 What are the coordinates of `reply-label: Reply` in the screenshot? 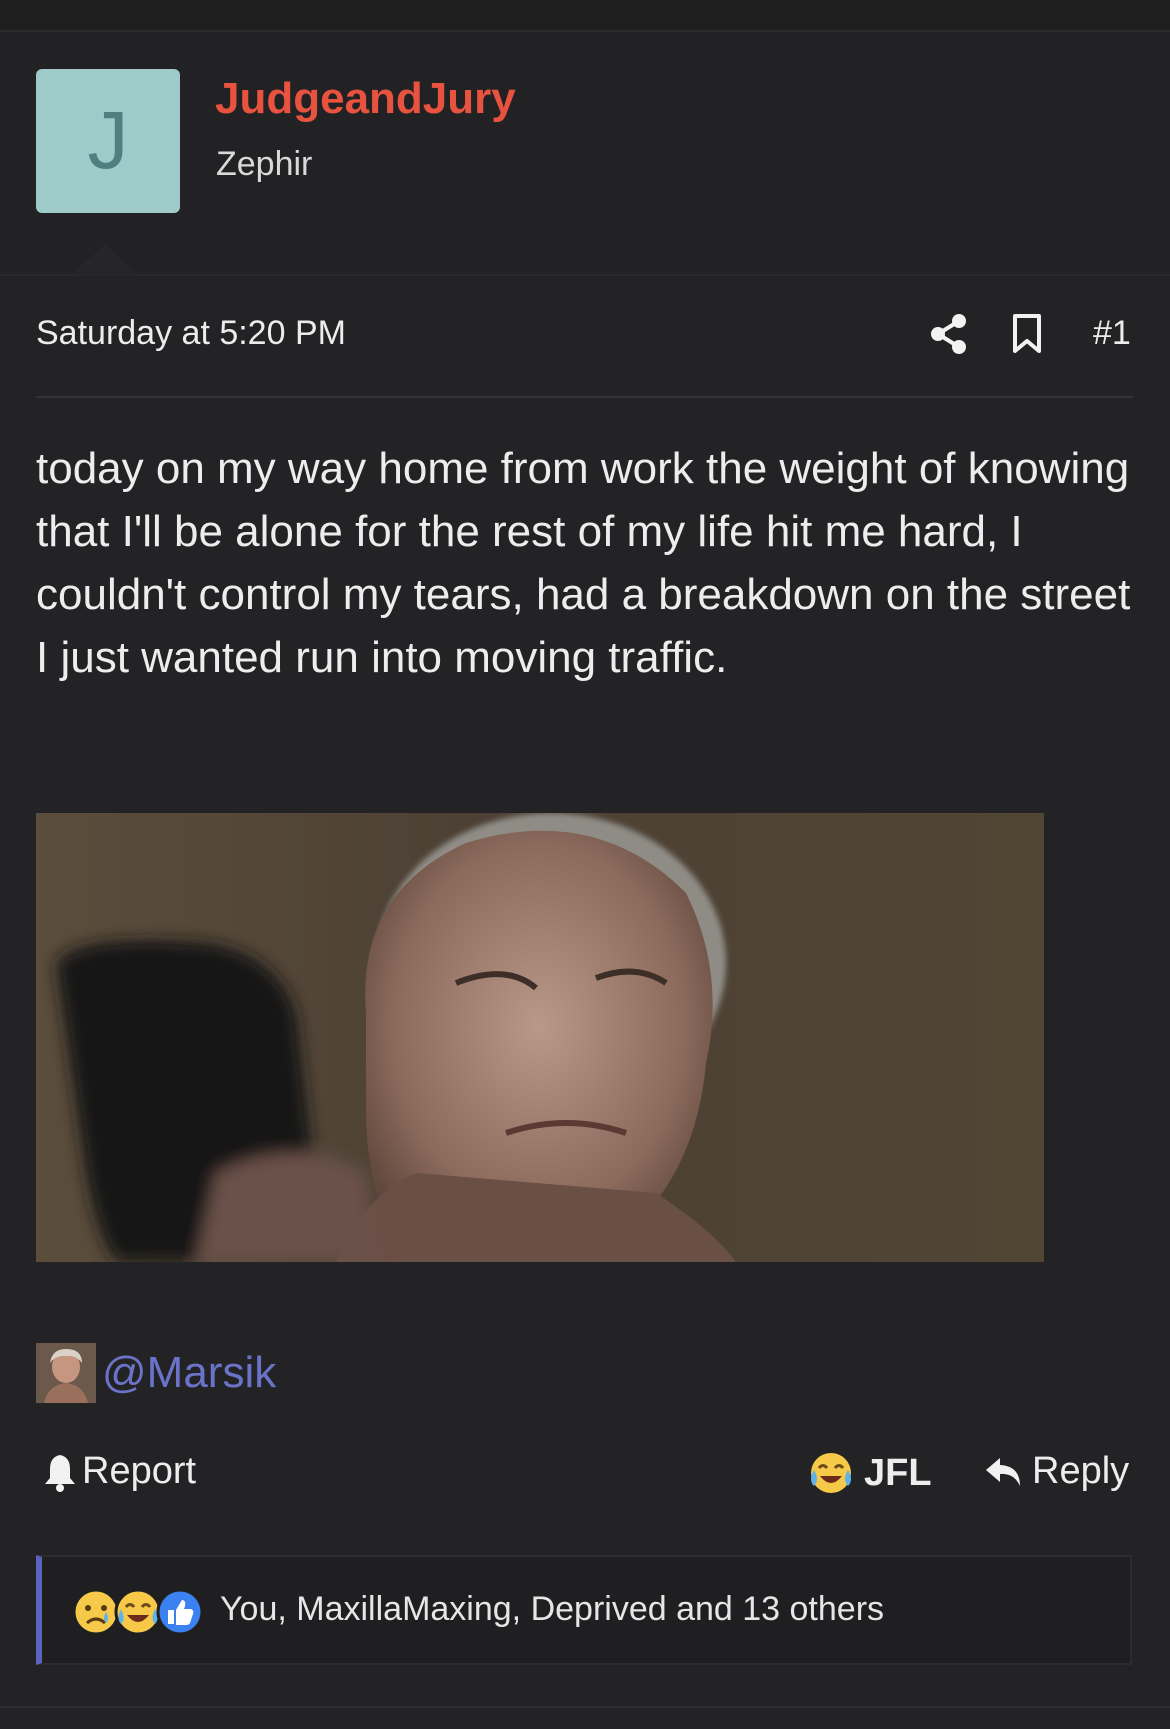 It's located at (1081, 1471).